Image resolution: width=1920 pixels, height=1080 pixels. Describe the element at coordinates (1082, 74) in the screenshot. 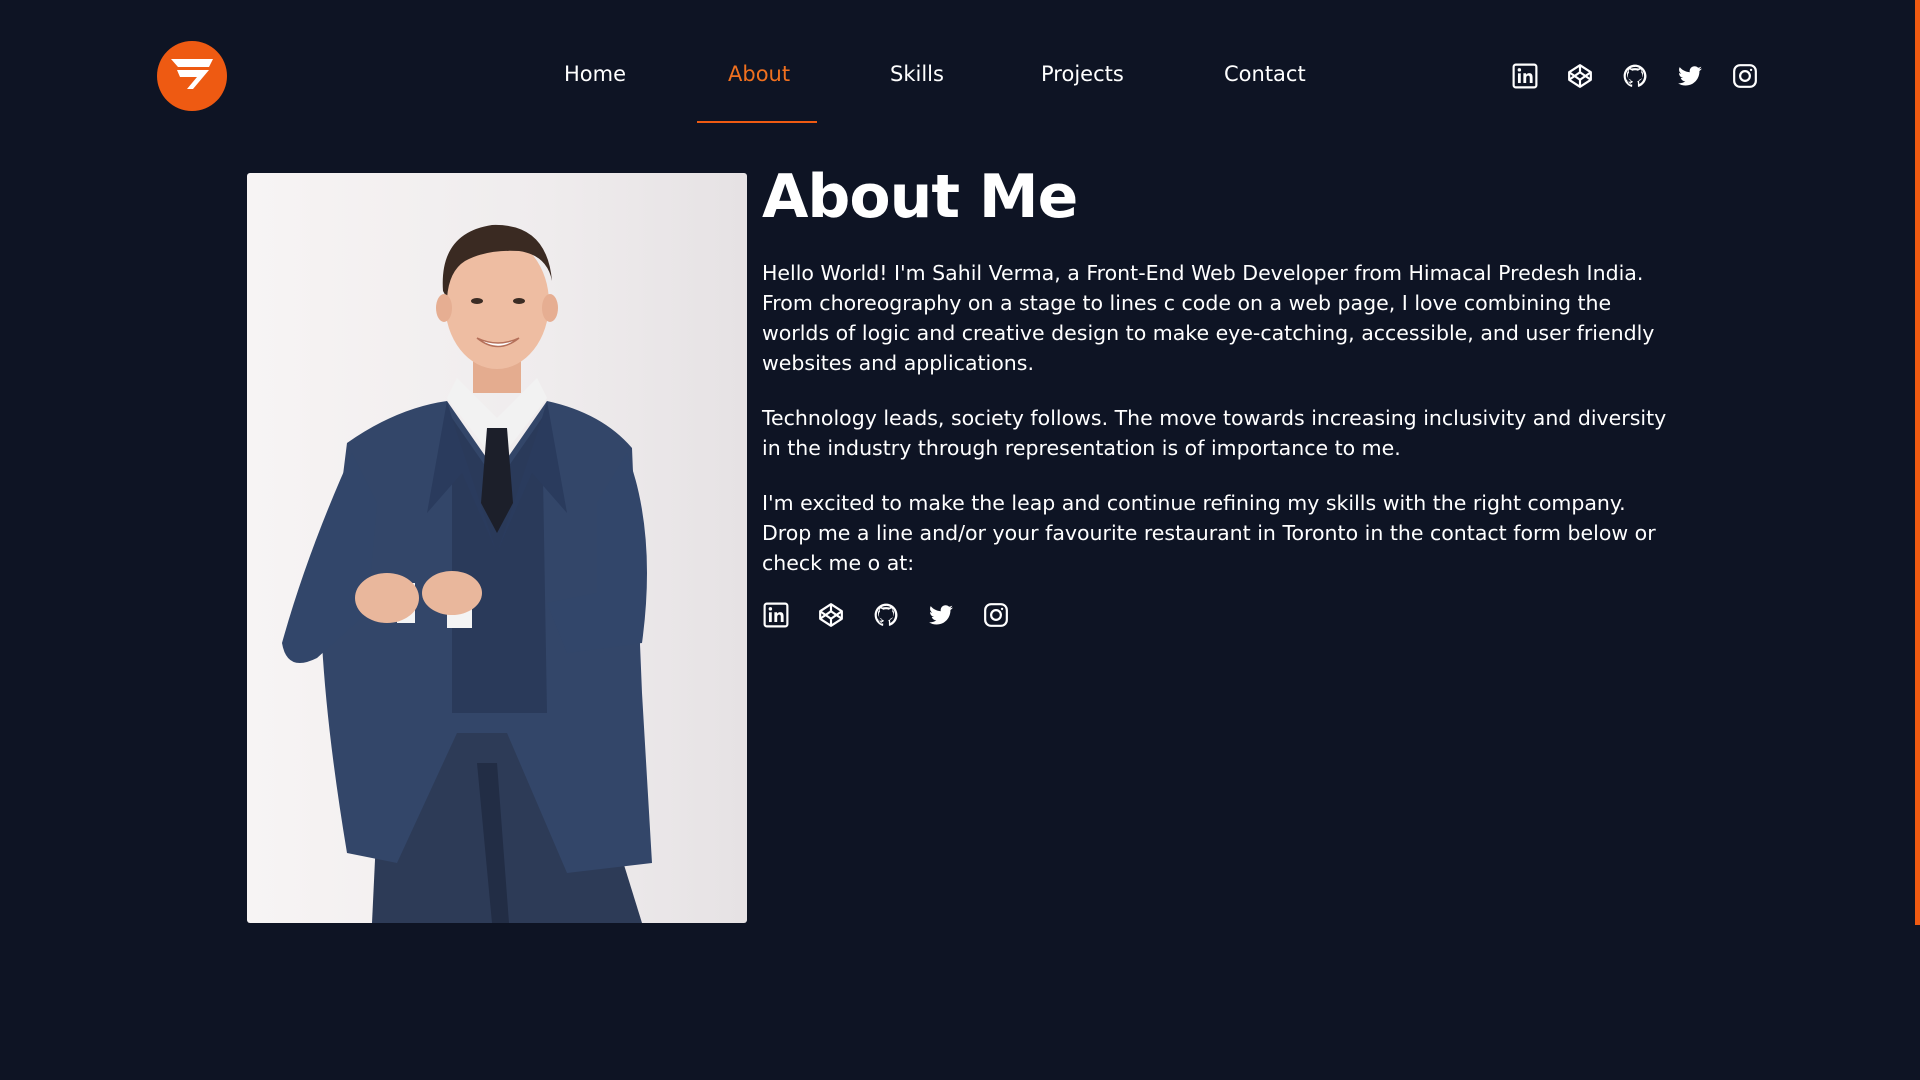

I see `nav-projects: Projects` at that location.